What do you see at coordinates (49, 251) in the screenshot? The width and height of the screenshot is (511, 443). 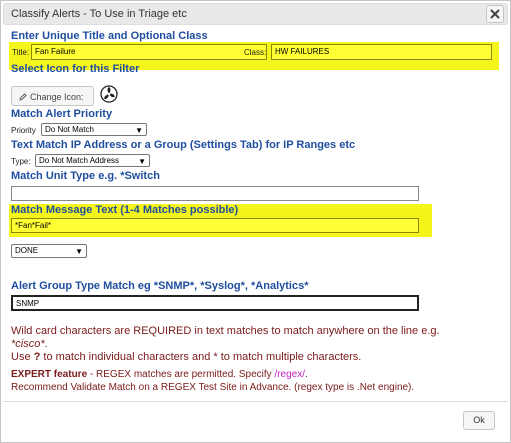 I see `match-count-select: DONE ▼` at bounding box center [49, 251].